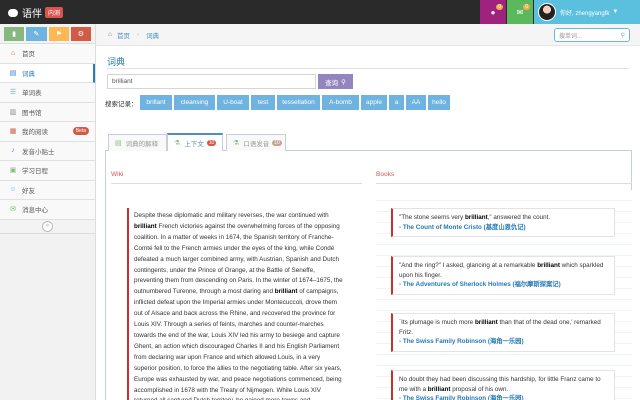 This screenshot has width=640, height=400. Describe the element at coordinates (462, 227) in the screenshot. I see `book-source-link: - The Count of Monte Cristo (基度山恩仇记)` at that location.